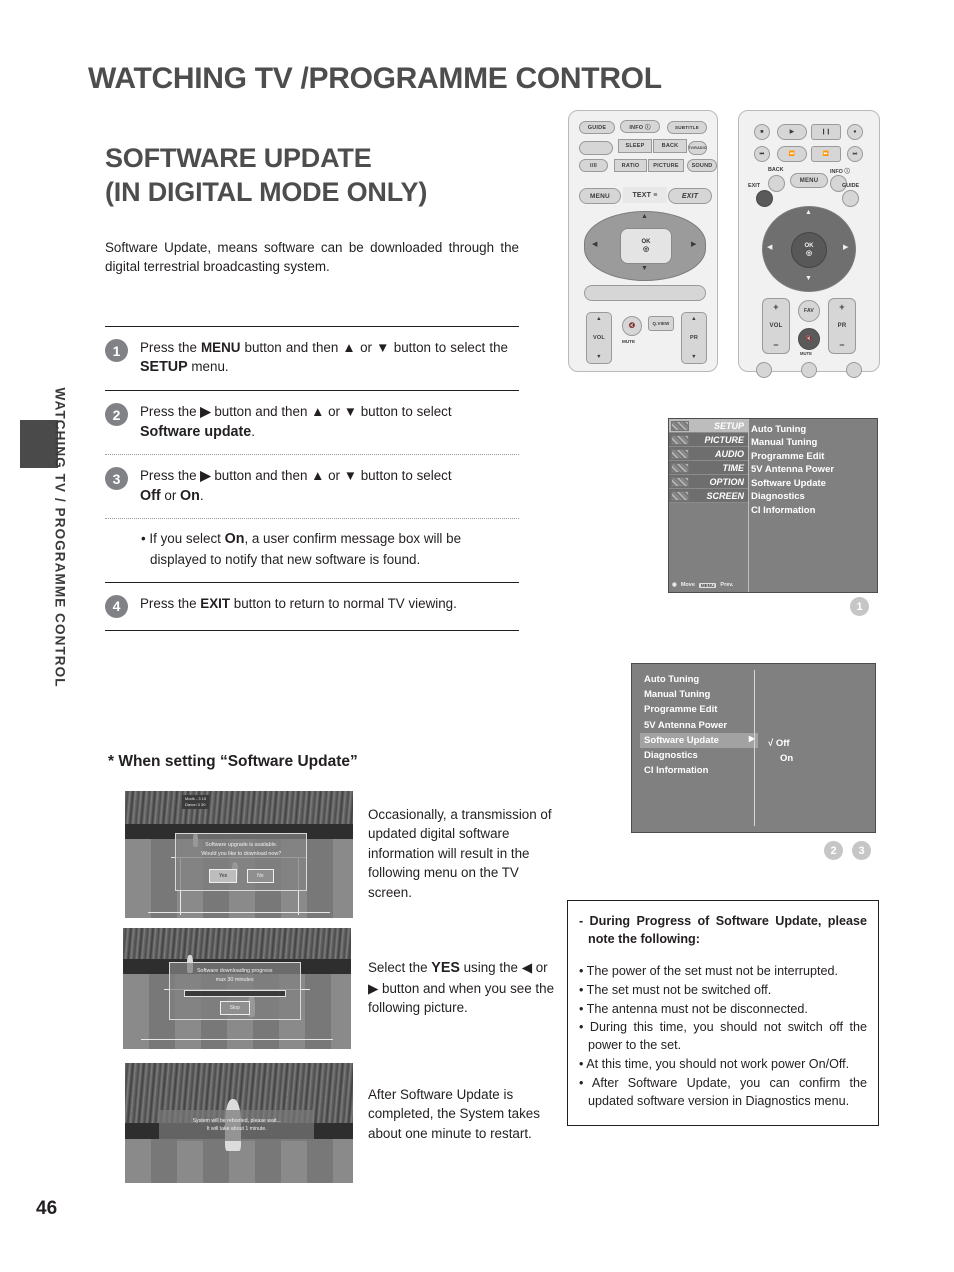  Describe the element at coordinates (266, 191) in the screenshot. I see `page-title-line2: (IN DIGITAL MODE ONLY)` at that location.